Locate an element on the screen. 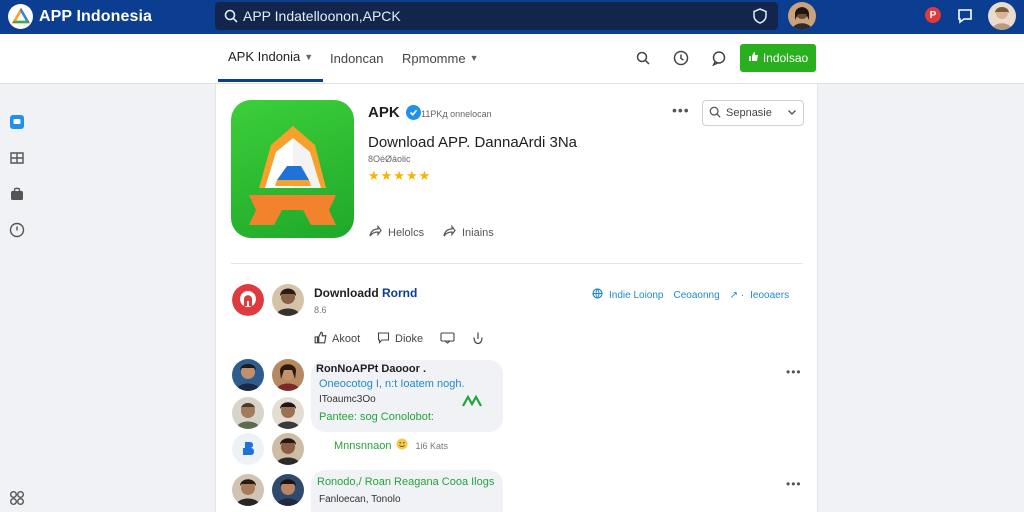 This screenshot has height=512, width=1024. brand-name: APP Indonesia is located at coordinates (96, 16).